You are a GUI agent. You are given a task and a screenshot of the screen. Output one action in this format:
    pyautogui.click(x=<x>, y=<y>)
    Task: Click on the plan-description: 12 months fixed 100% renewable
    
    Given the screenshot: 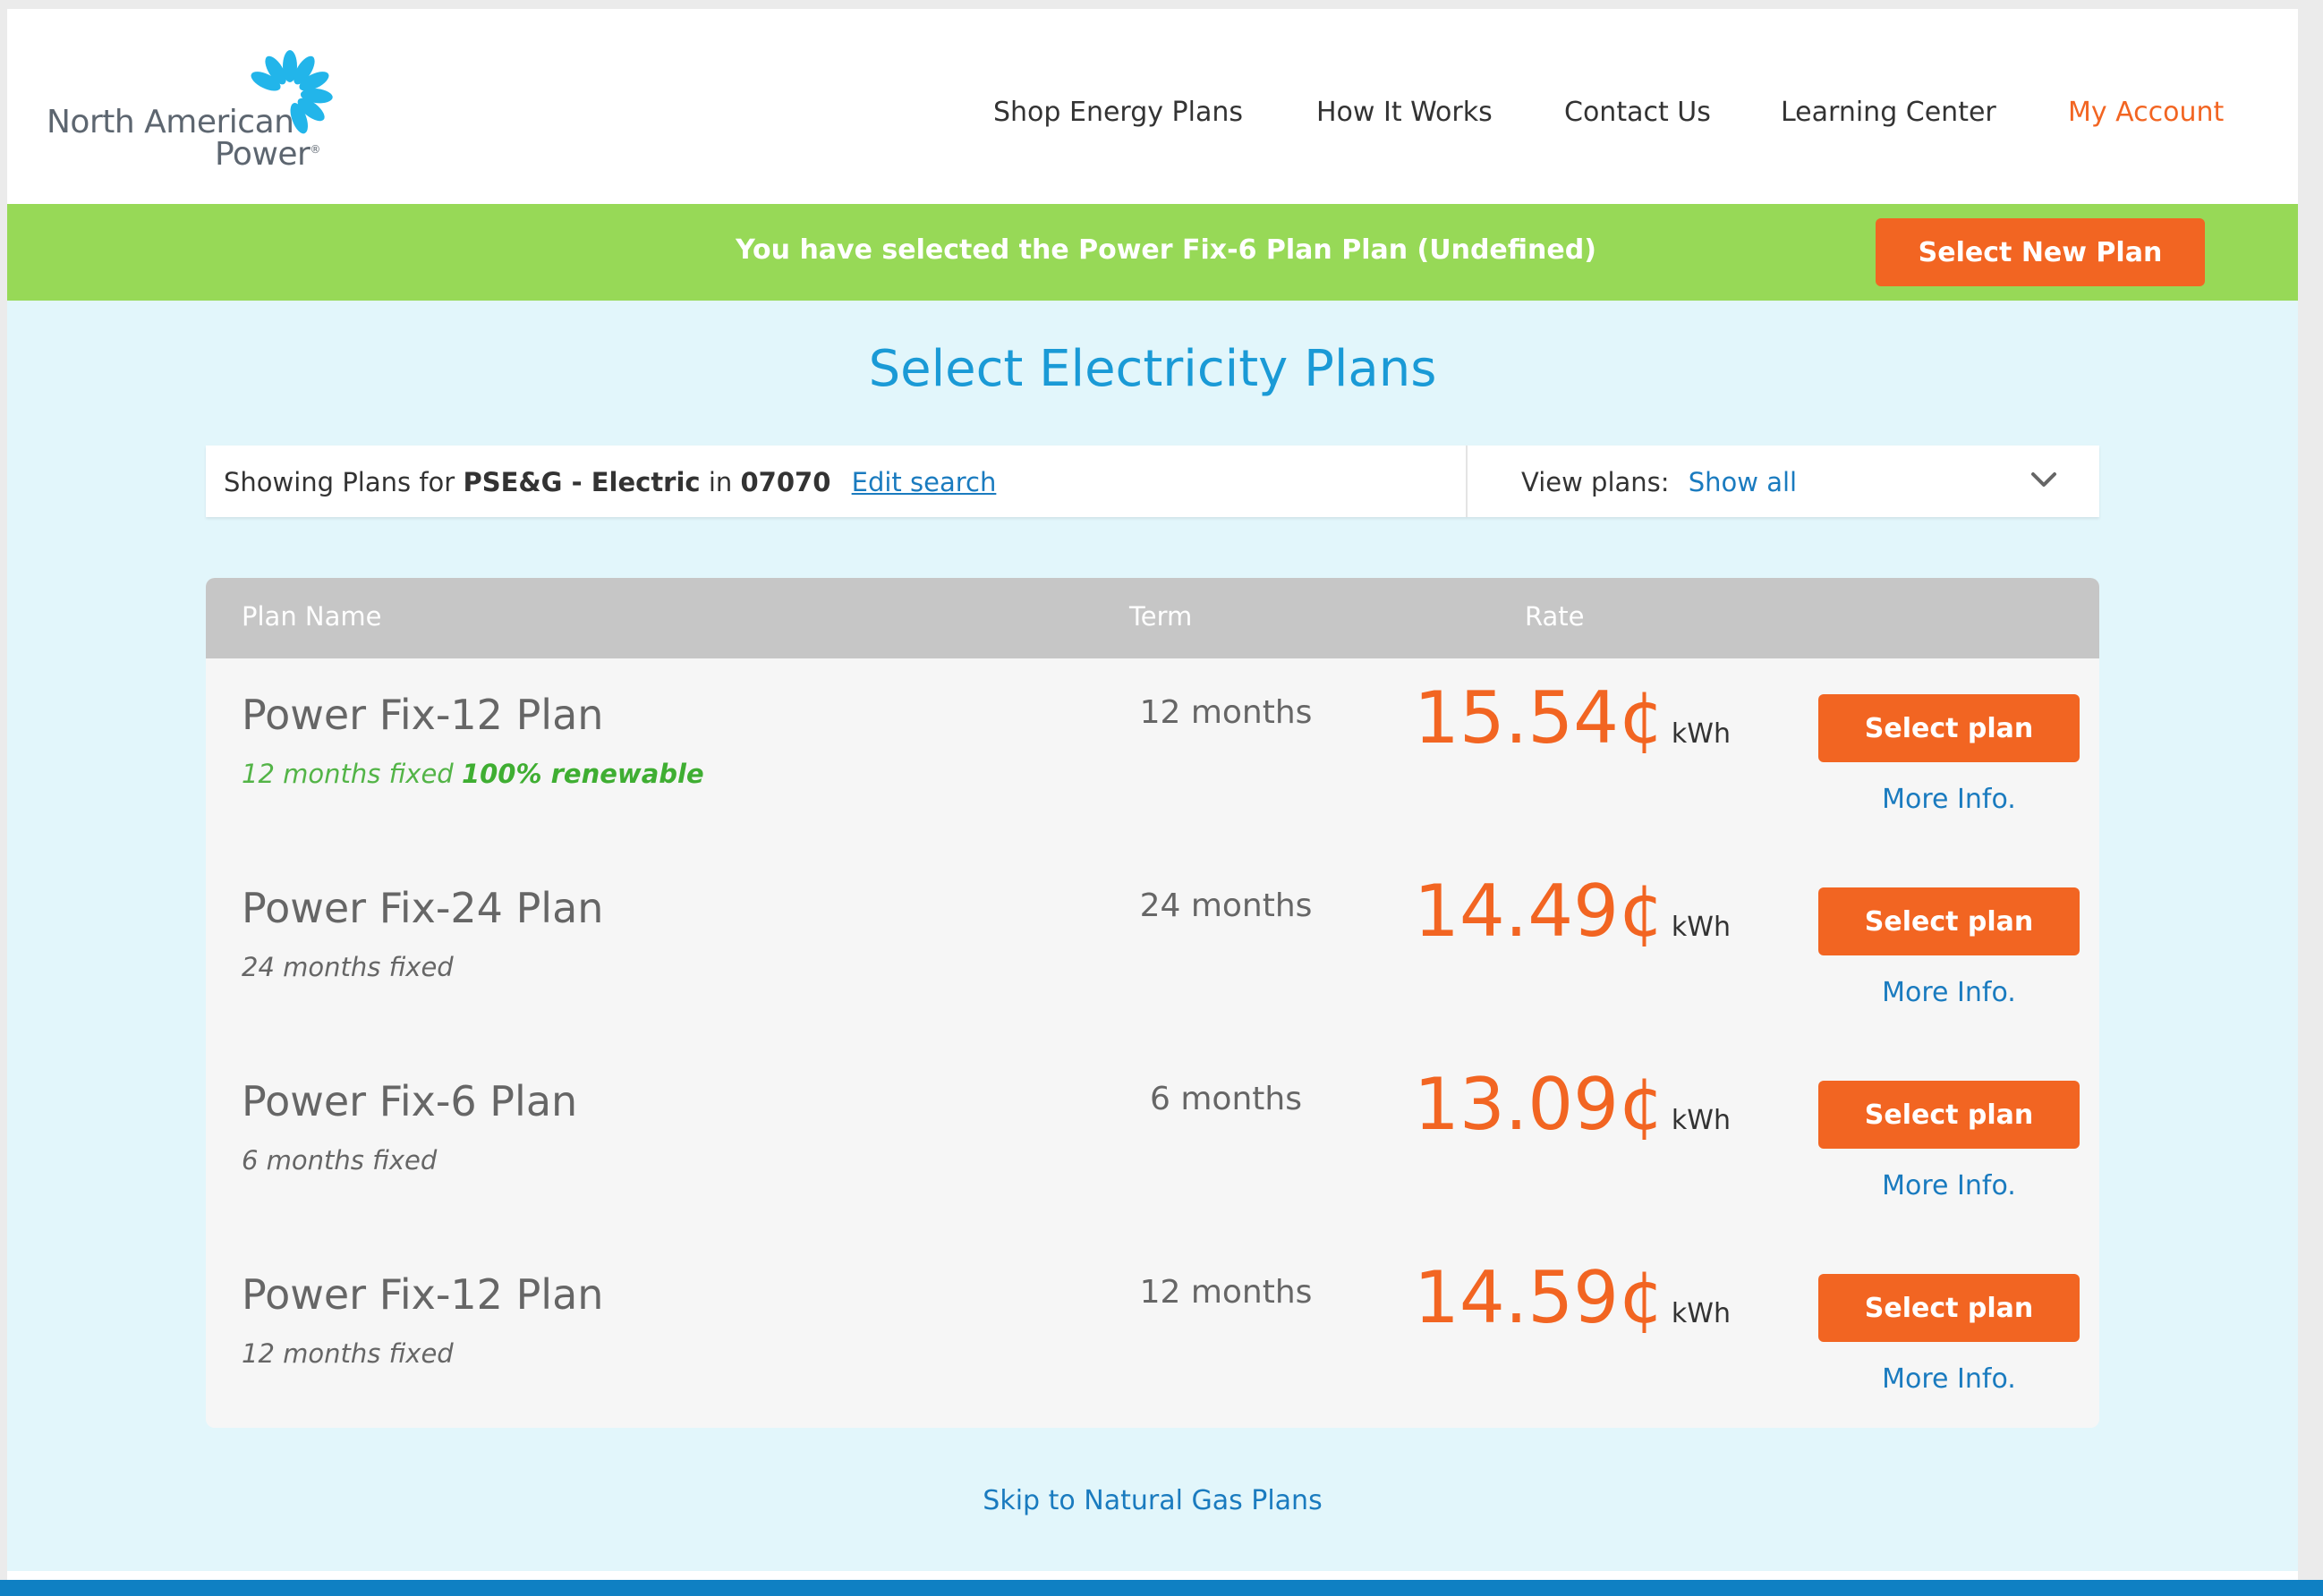 What is the action you would take?
    pyautogui.click(x=473, y=774)
    